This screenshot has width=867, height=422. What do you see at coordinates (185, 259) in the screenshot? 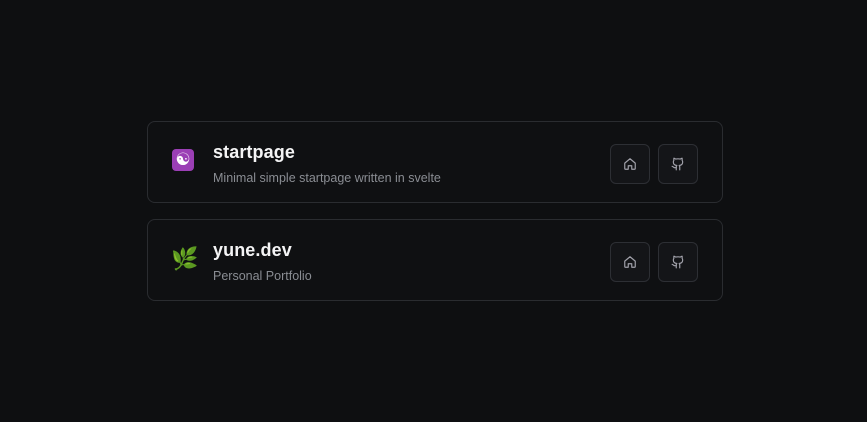
I see `herb-emoji-icon: 🌿` at bounding box center [185, 259].